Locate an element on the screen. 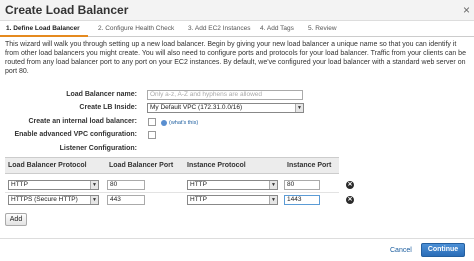 The height and width of the screenshot is (261, 474). header-instance-protocol: Instance Protocol is located at coordinates (216, 165).